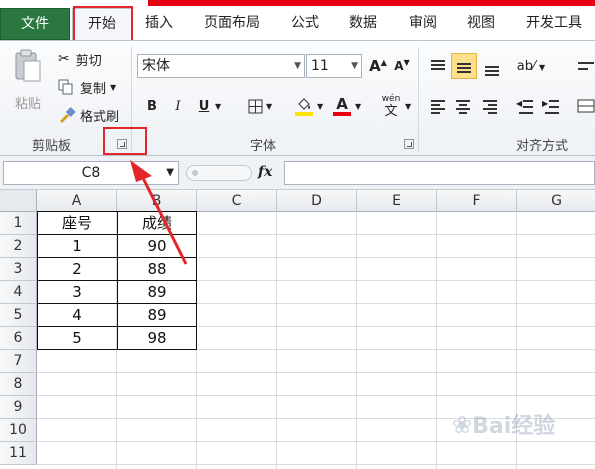  What do you see at coordinates (77, 338) in the screenshot?
I see `table-cell: 5` at bounding box center [77, 338].